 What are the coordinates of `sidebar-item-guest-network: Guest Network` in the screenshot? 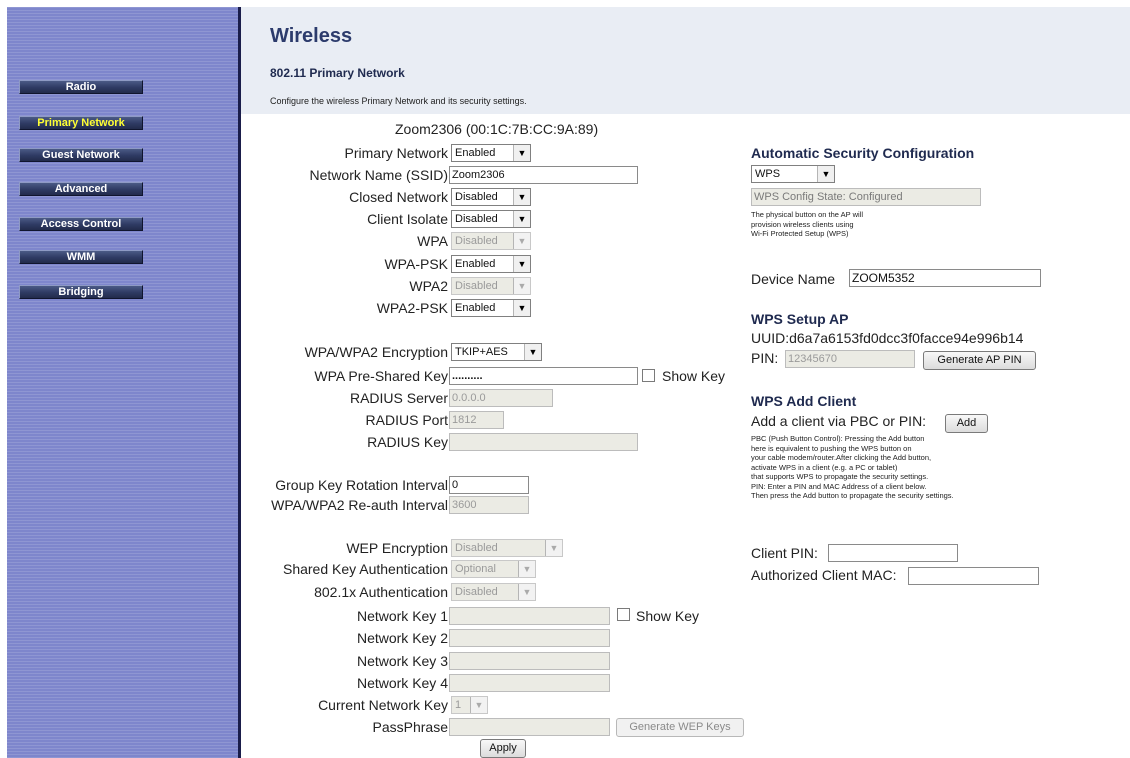 It's located at (81, 155).